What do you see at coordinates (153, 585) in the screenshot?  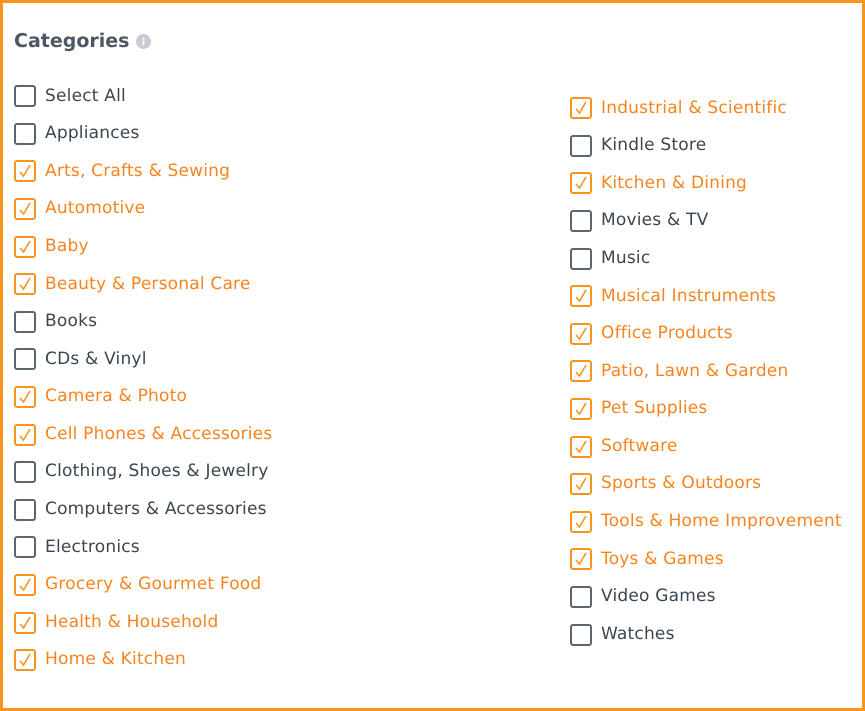 I see `category-label: Grocery & Gourmet Food` at bounding box center [153, 585].